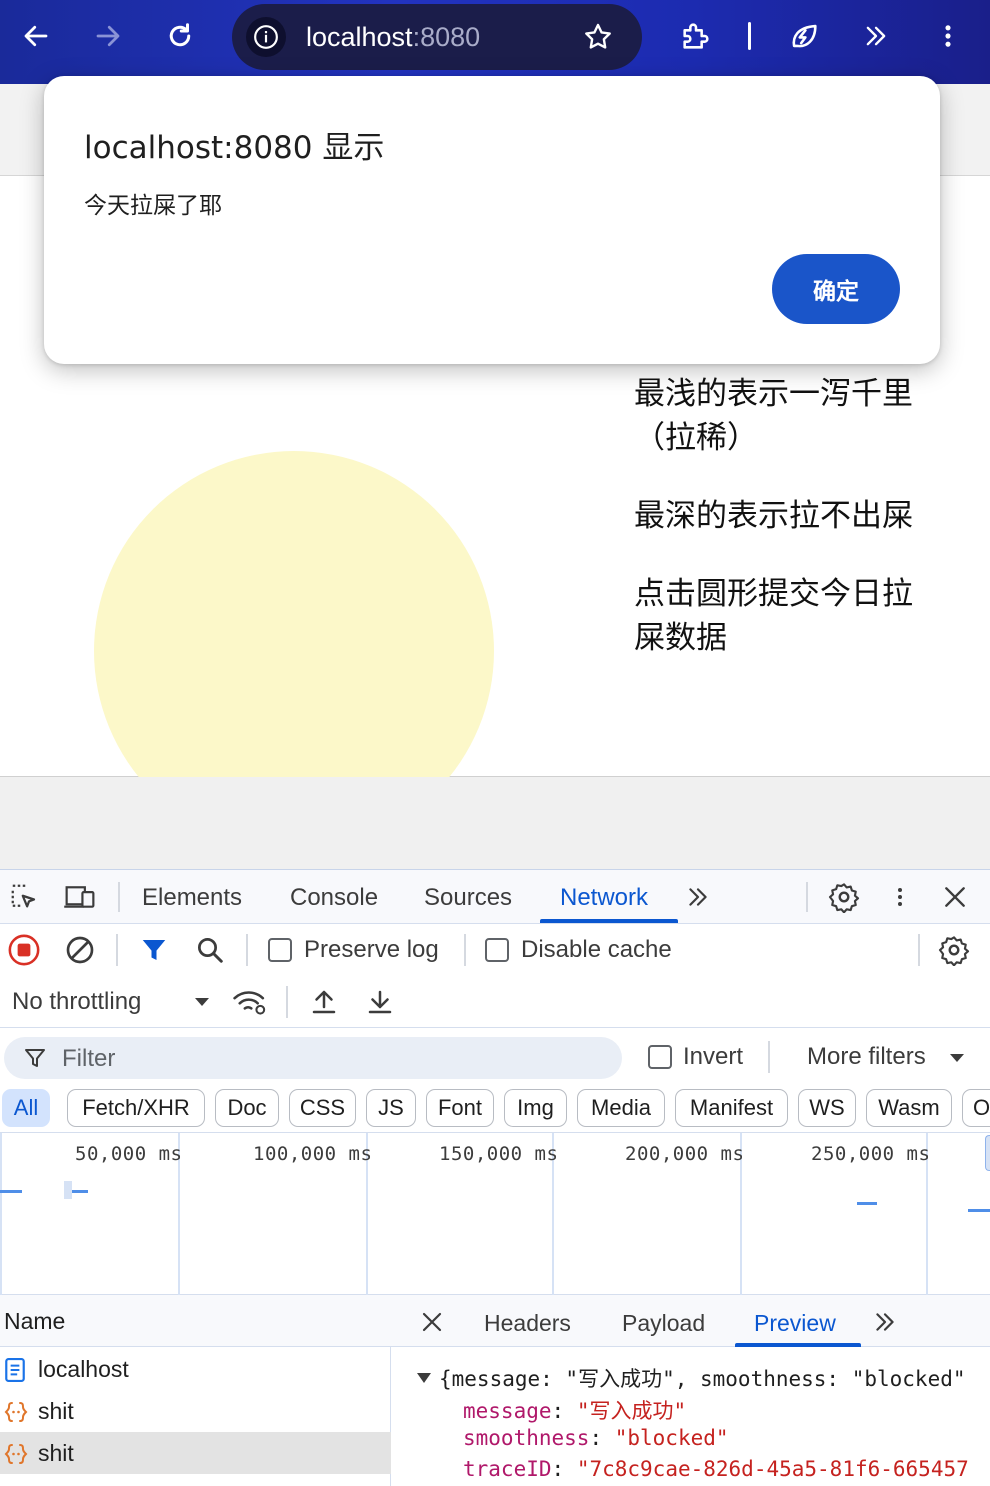  Describe the element at coordinates (24, 950) in the screenshot. I see `record-stop-icon` at that location.